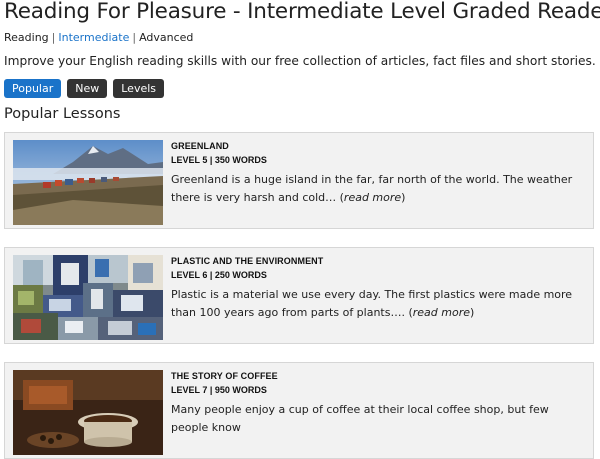  Describe the element at coordinates (166, 37) in the screenshot. I see `breadcrumb-advanced: Advanced` at that location.